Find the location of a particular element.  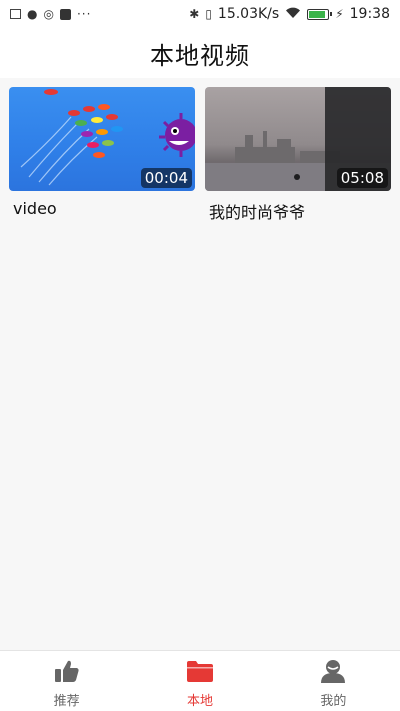

tab-mine: 我的 is located at coordinates (333, 681).